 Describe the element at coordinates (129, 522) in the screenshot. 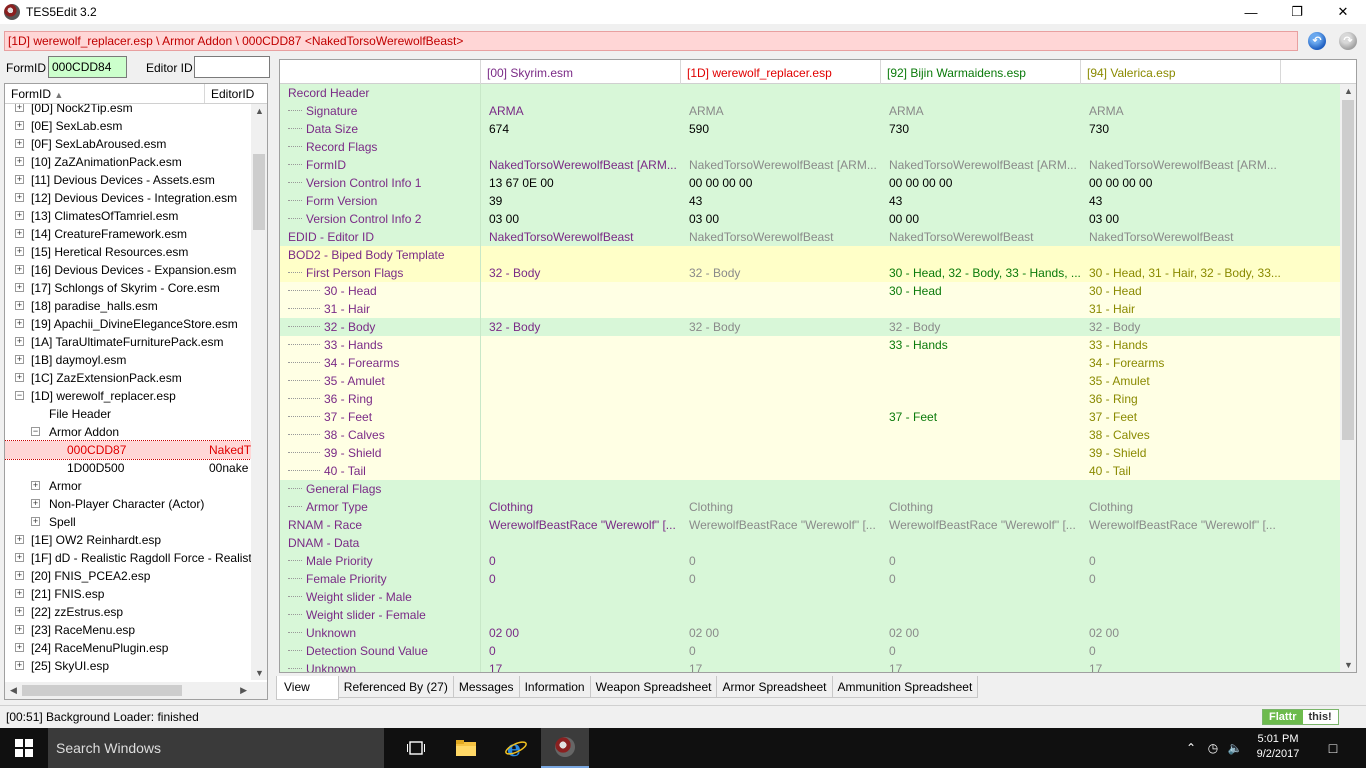

I see `tree-item: + Spell` at that location.